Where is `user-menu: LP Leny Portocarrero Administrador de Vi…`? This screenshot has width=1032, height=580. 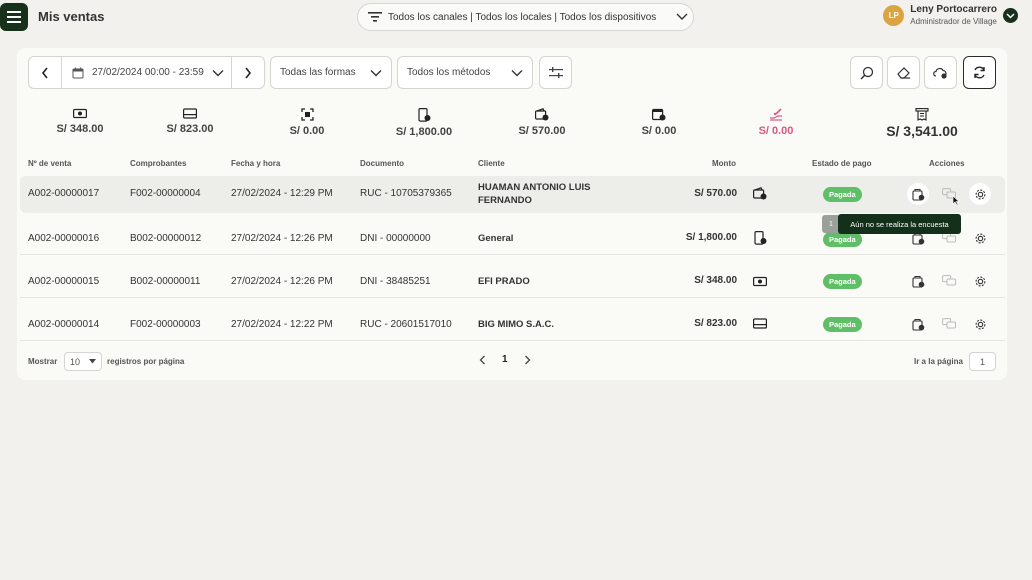
user-menu: LP Leny Portocarrero Administrador de Vi… is located at coordinates (950, 15).